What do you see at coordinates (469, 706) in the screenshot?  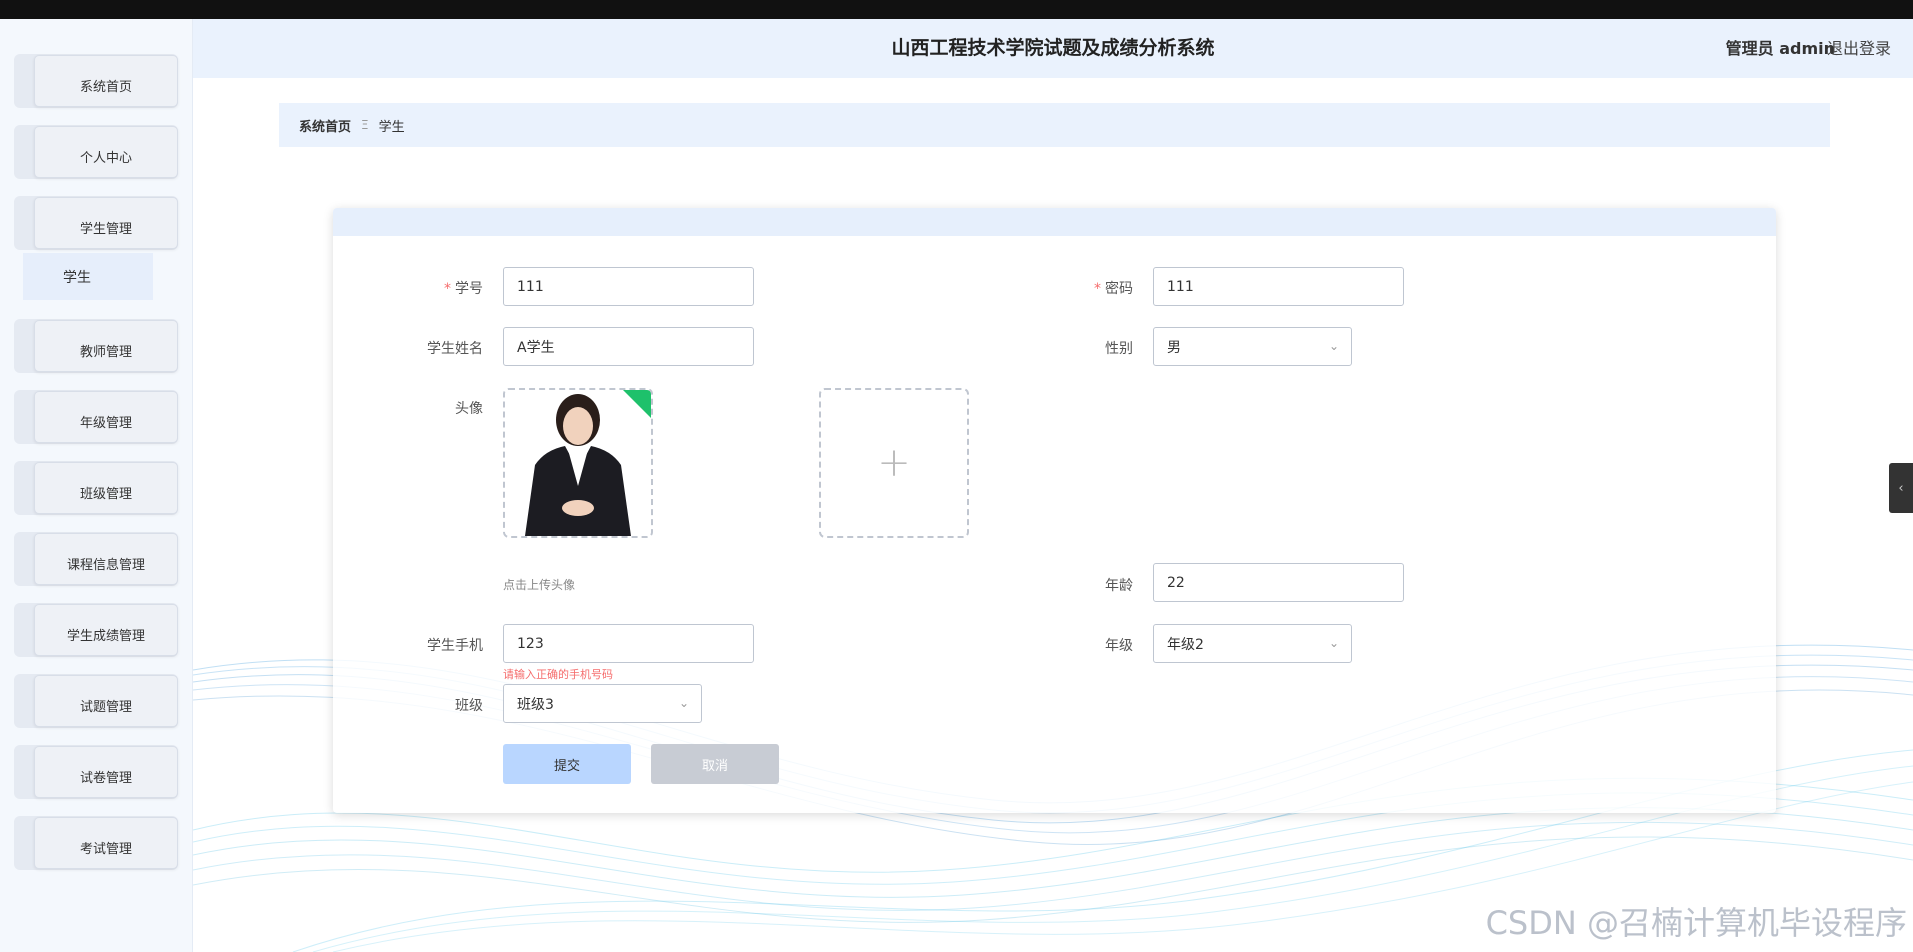 I see `class-label: 班级` at bounding box center [469, 706].